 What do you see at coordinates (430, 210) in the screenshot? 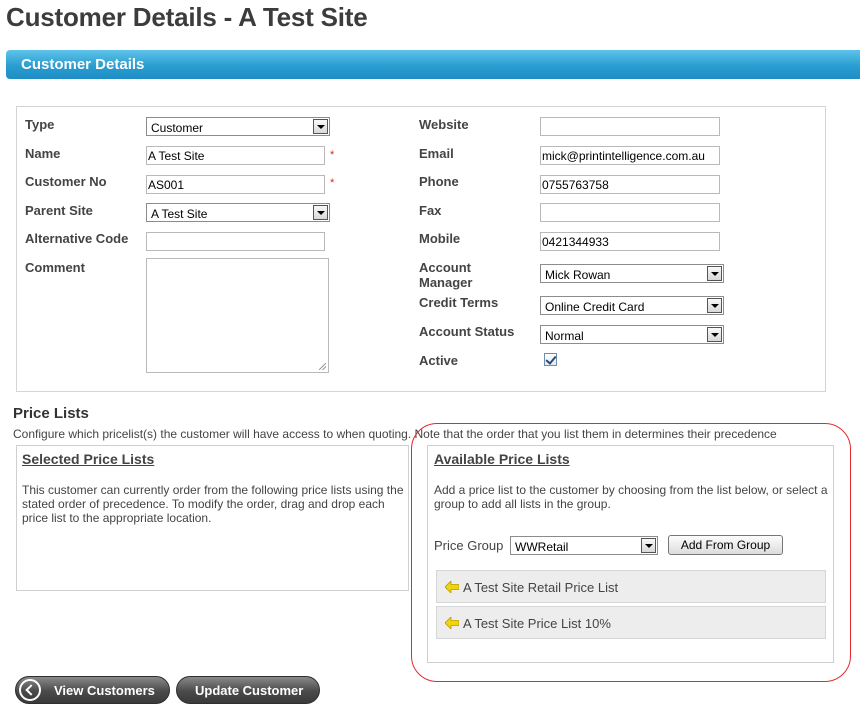
I see `fax-label: Fax` at bounding box center [430, 210].